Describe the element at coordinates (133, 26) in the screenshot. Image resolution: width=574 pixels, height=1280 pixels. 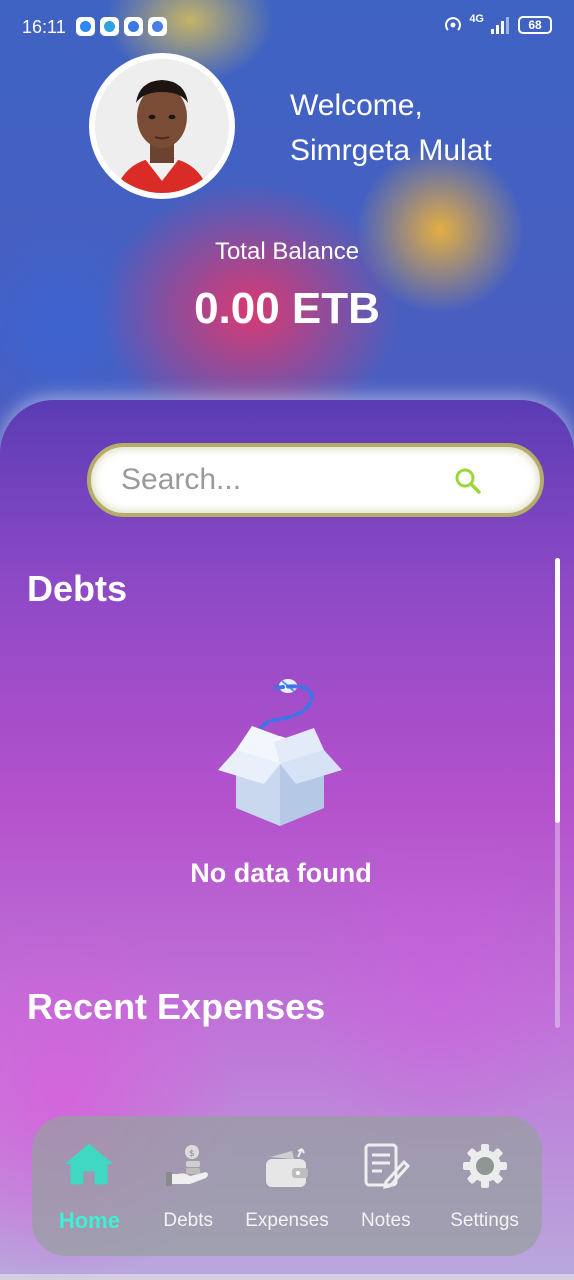
I see `chrome-icon` at that location.